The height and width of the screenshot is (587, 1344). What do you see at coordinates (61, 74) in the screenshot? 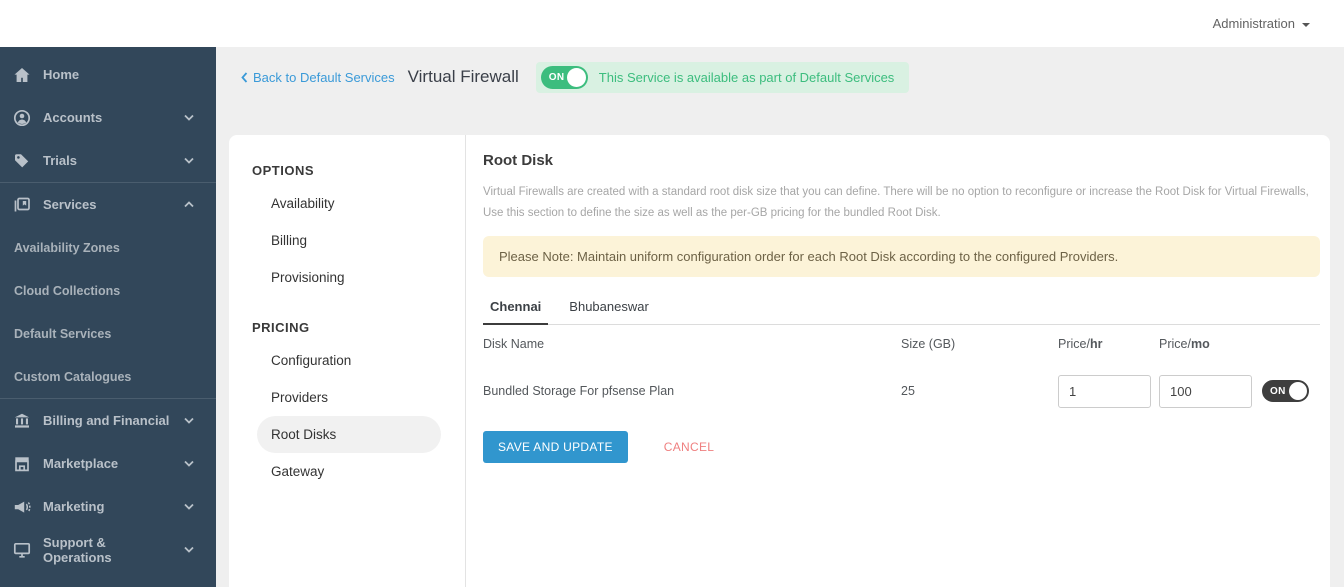
I see `sidebar-item-label: Home` at bounding box center [61, 74].